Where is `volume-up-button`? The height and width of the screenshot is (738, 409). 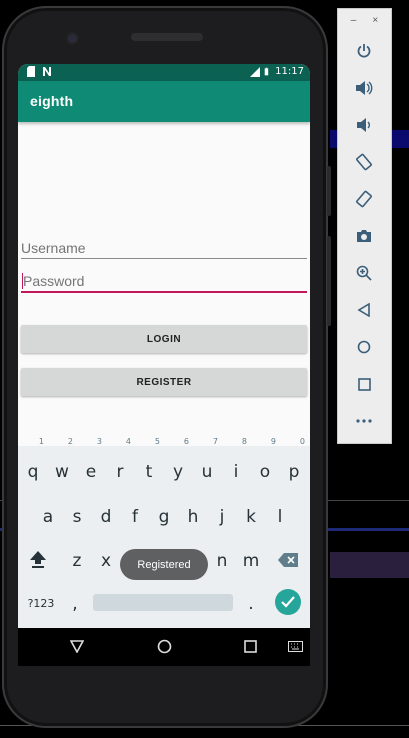 volume-up-button is located at coordinates (364, 88).